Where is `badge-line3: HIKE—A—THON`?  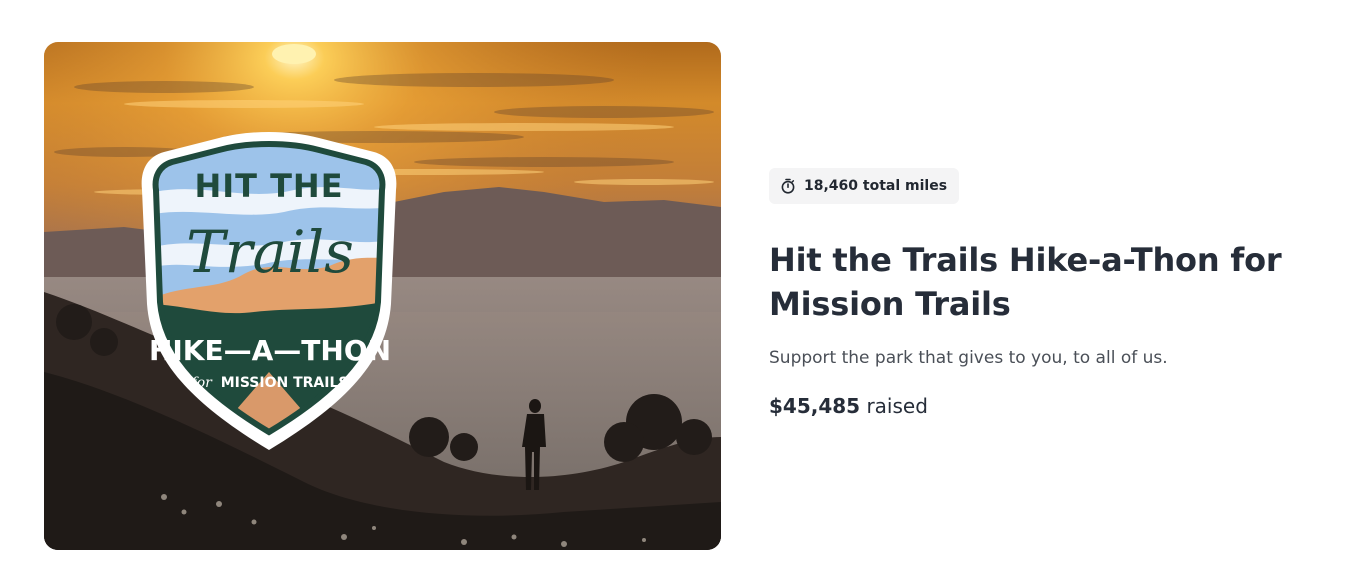 badge-line3: HIKE—A—THON is located at coordinates (270, 350).